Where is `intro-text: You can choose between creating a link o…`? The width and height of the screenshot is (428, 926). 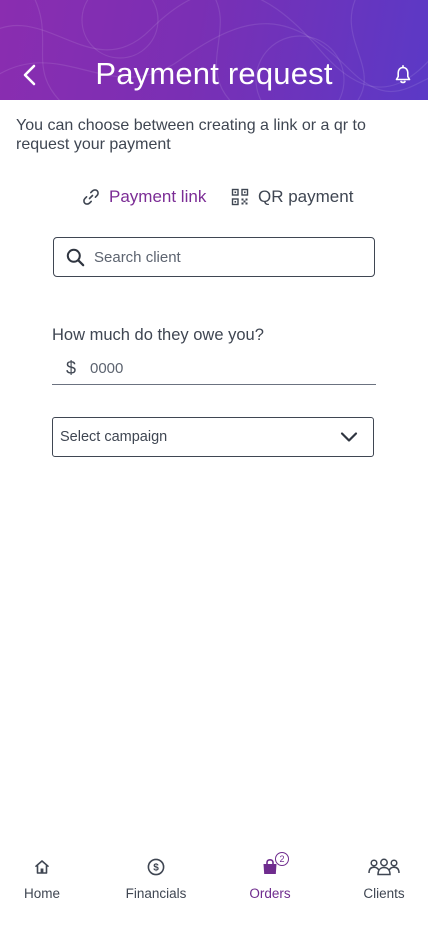 intro-text: You can choose between creating a link o… is located at coordinates (191, 135).